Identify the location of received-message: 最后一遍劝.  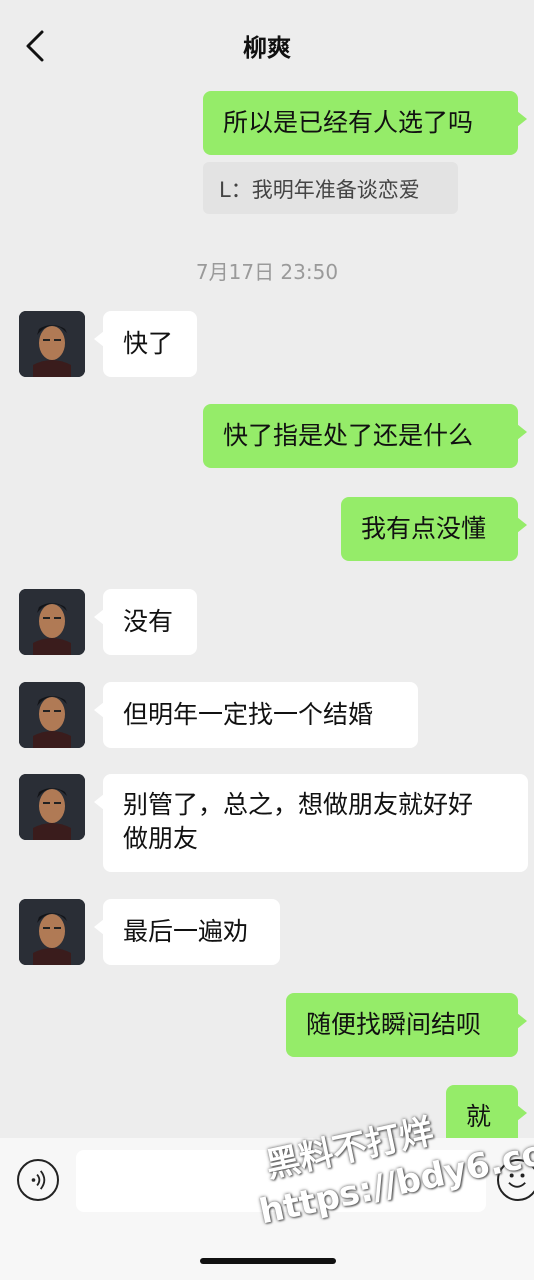
(187, 932).